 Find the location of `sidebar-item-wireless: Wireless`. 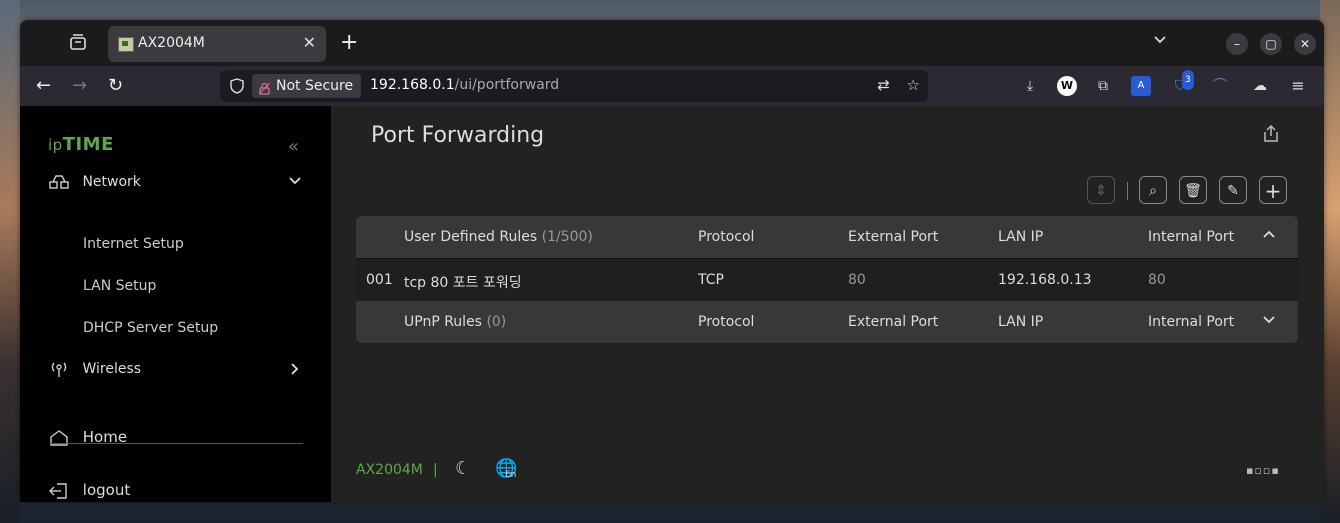

sidebar-item-wireless: Wireless is located at coordinates (94, 369).